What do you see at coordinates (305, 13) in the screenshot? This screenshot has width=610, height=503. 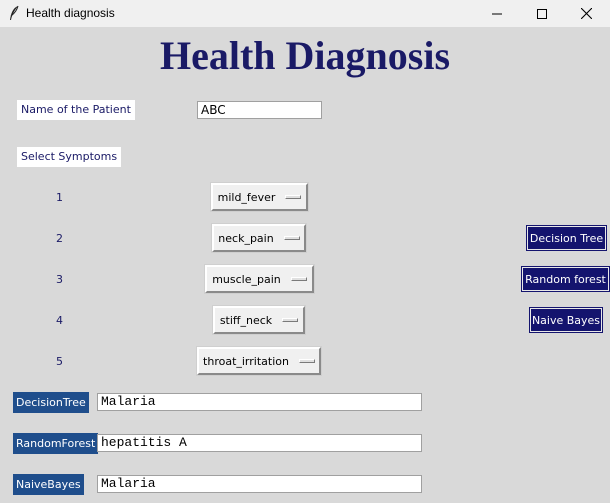 I see `title-bar: Health diagnosis` at bounding box center [305, 13].